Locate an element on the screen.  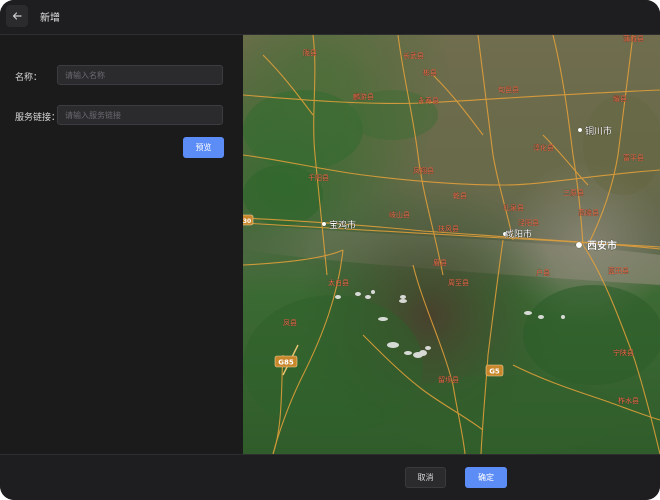
map-label-fengxian: 凤县 is located at coordinates (290, 323).